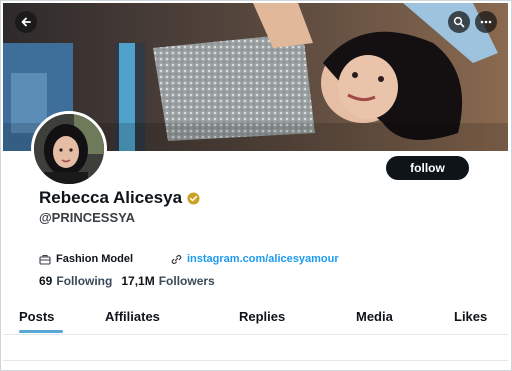 The image size is (512, 371). I want to click on more-icon, so click(486, 22).